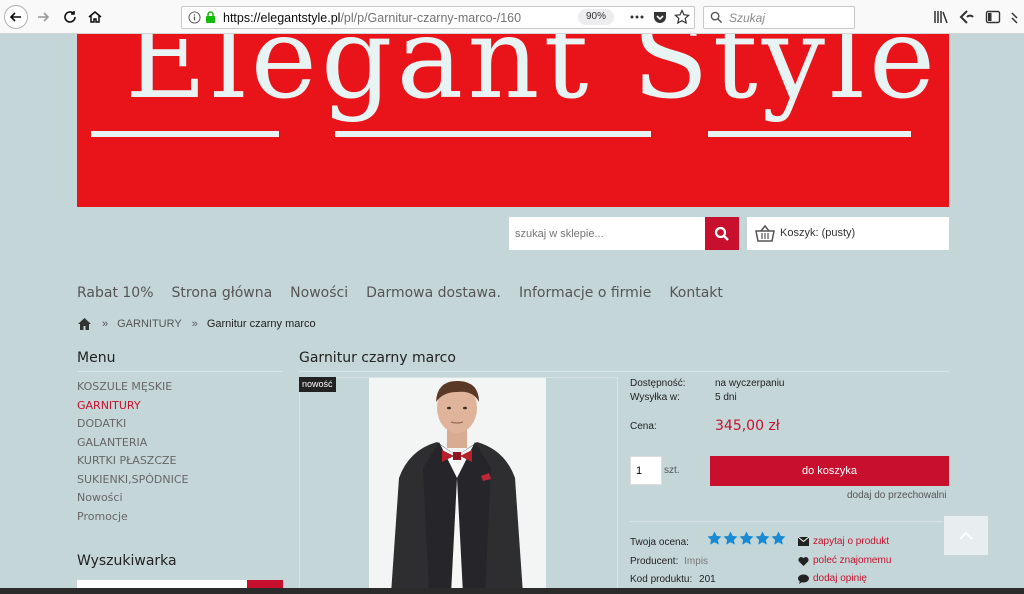 This screenshot has height=594, width=1024. Describe the element at coordinates (261, 324) in the screenshot. I see `breadcrumb-current: Garnitur czarny marco` at that location.